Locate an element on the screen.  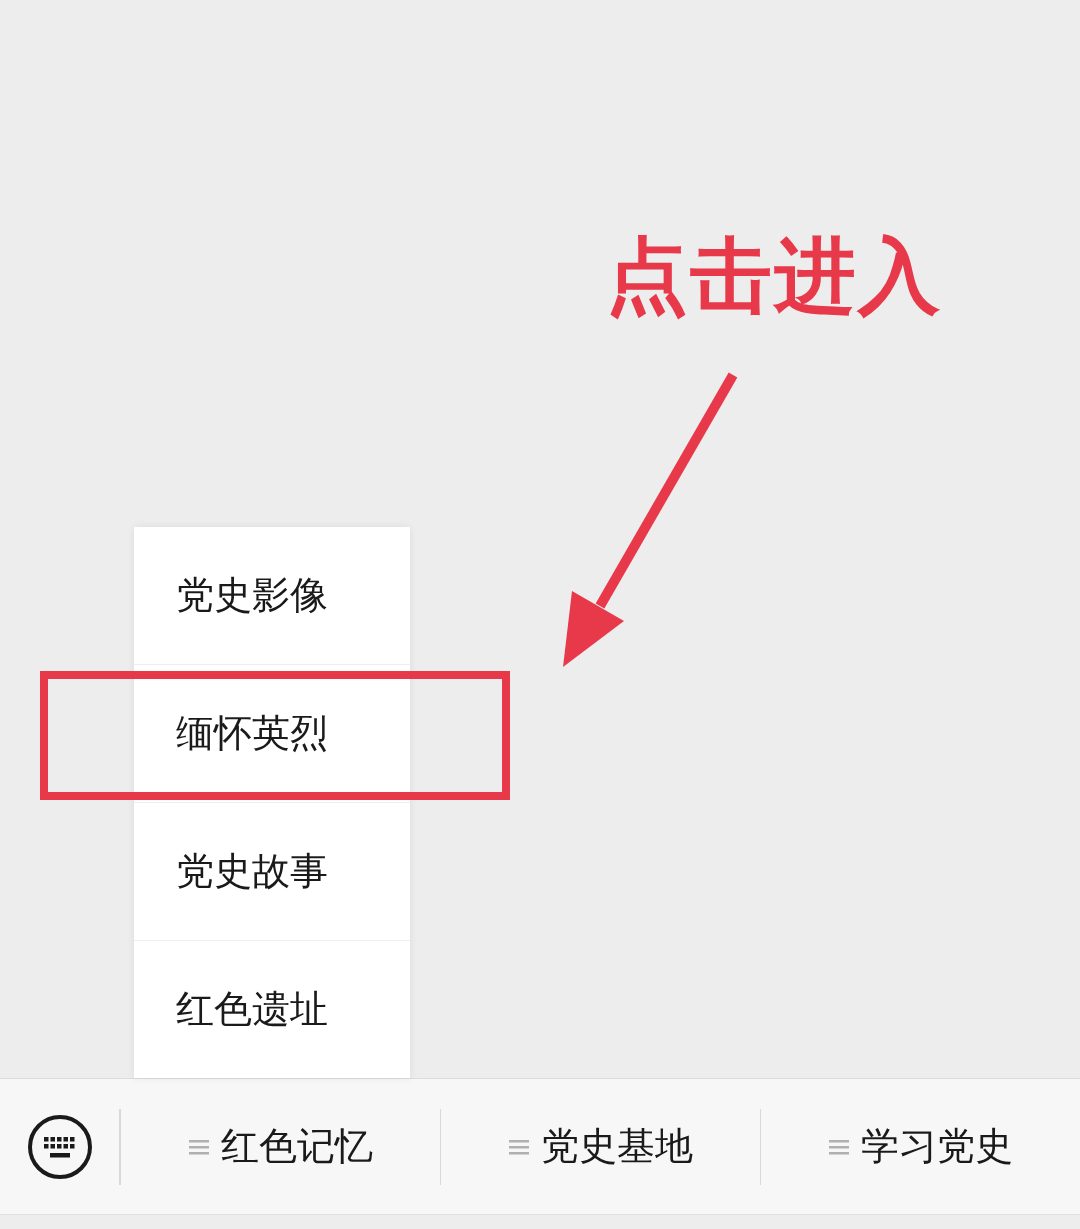
menu-item: 党史故事 is located at coordinates (272, 871).